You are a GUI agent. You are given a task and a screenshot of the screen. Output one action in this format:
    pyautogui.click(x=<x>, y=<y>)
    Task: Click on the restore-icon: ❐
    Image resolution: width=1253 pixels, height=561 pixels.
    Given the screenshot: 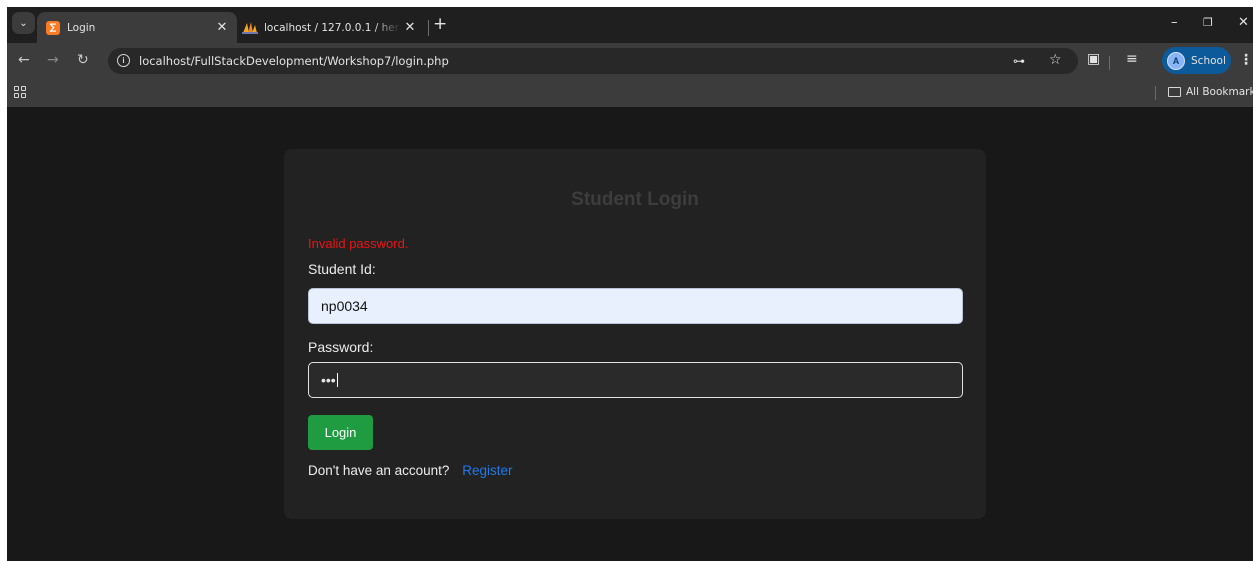 What is the action you would take?
    pyautogui.click(x=1208, y=22)
    